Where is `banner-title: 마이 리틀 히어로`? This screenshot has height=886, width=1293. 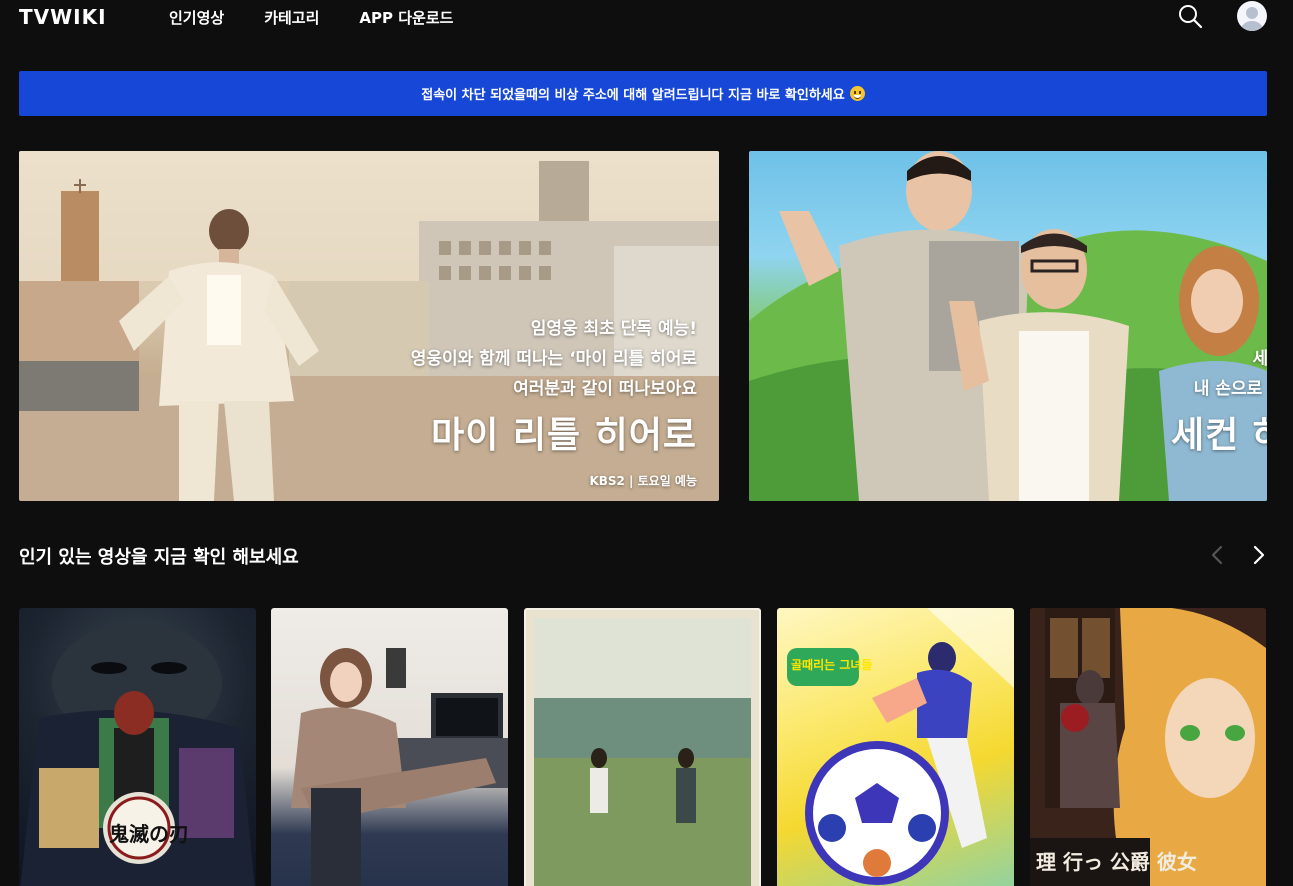
banner-title: 마이 리틀 히어로 is located at coordinates (564, 435).